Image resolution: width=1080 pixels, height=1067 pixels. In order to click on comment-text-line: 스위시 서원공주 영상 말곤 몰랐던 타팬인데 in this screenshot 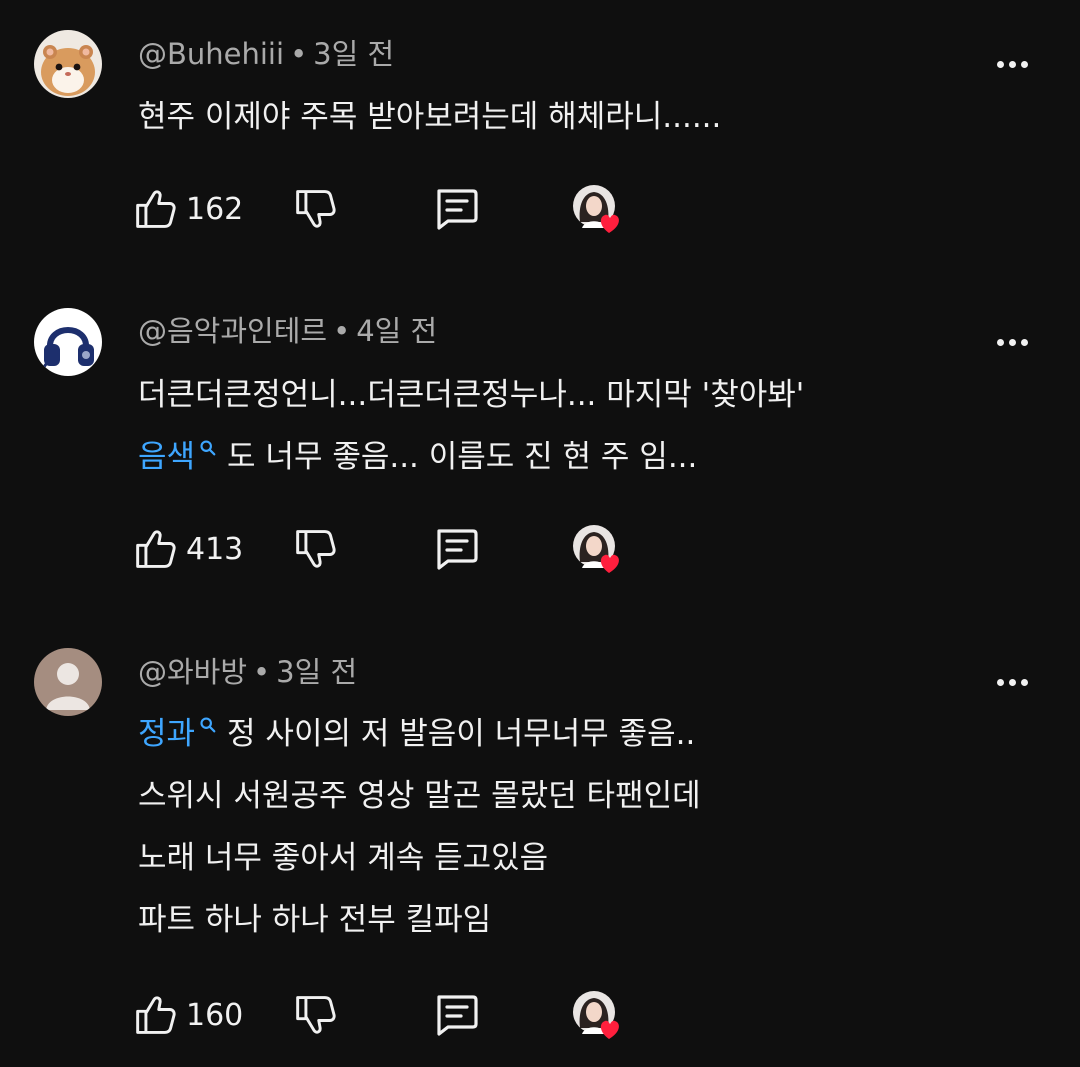, I will do `click(419, 796)`.